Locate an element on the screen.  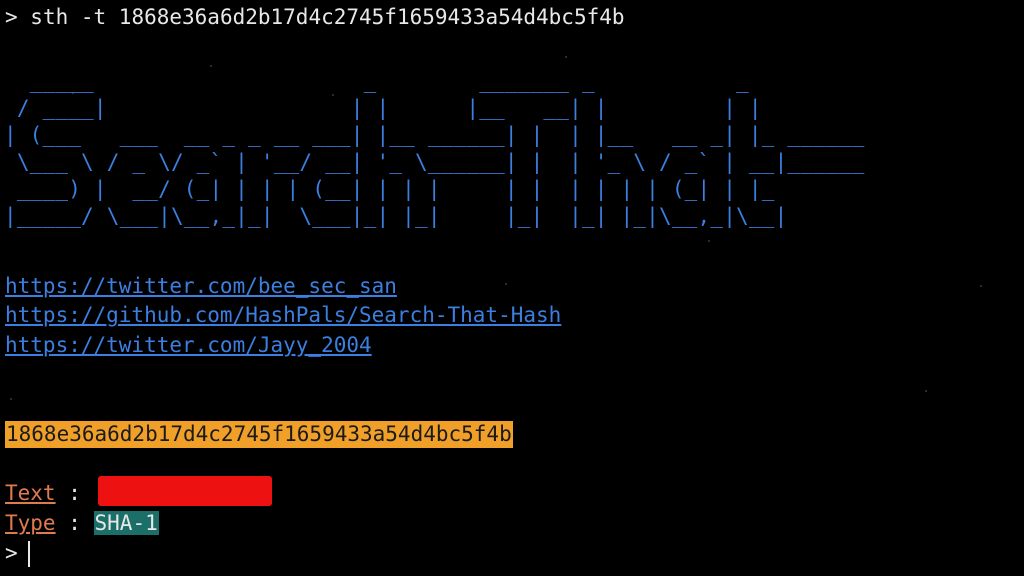
input-prompt-line: > is located at coordinates (17, 553).